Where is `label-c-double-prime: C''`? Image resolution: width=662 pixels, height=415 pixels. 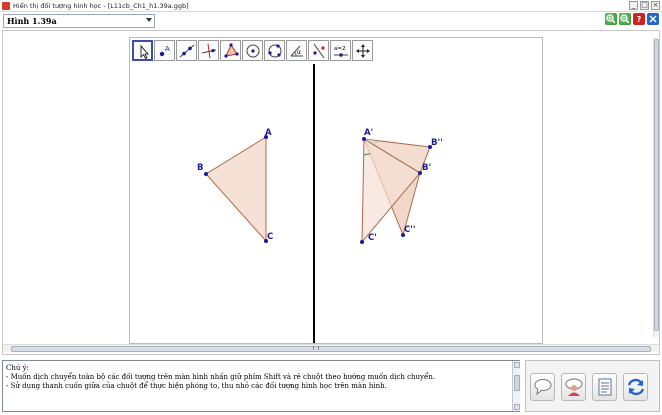 label-c-double-prime: C'' is located at coordinates (409, 230).